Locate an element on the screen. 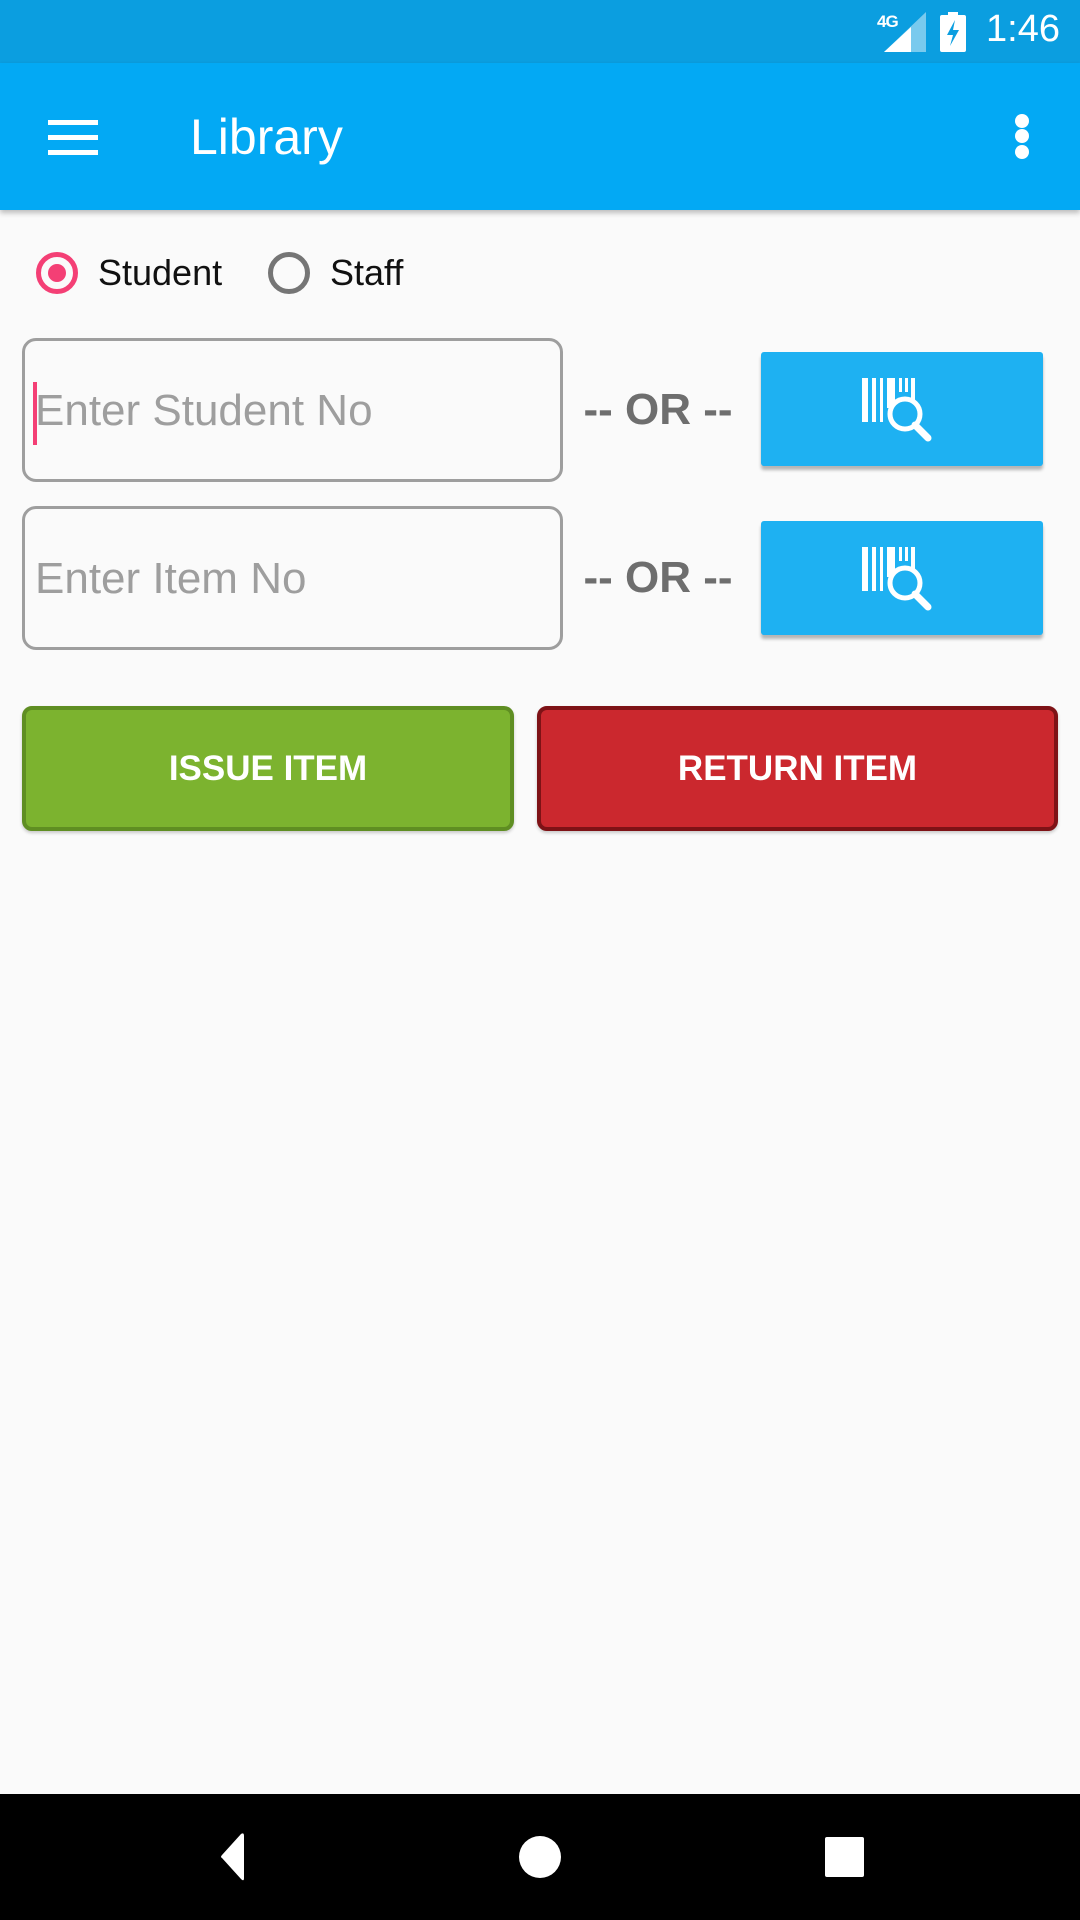  return-item-button: RETURN ITEM is located at coordinates (797, 768).